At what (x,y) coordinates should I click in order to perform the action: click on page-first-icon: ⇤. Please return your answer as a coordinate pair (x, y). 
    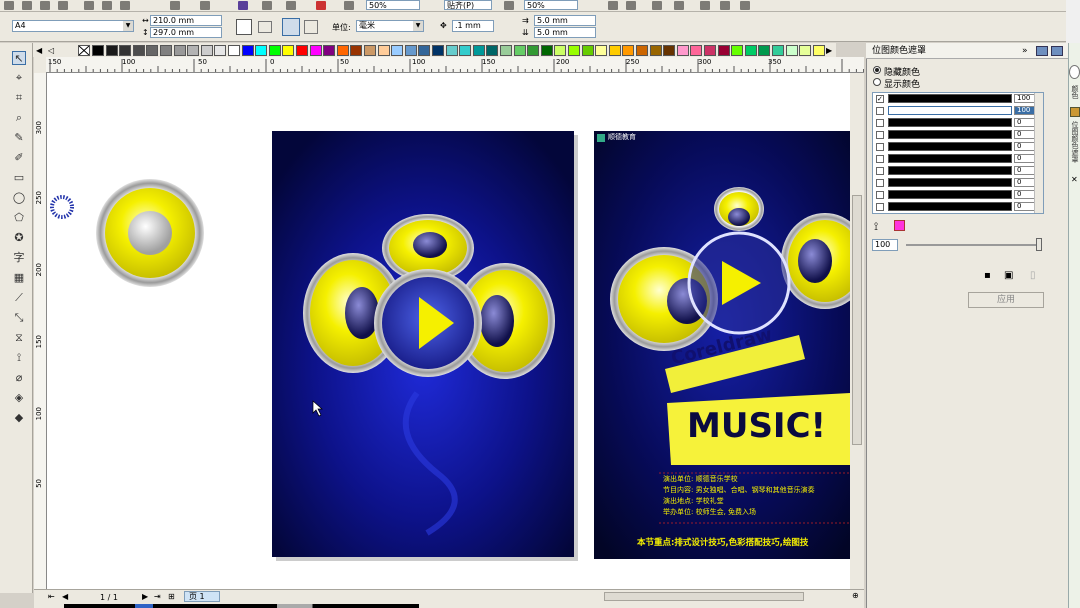
    Looking at the image, I should click on (51, 596).